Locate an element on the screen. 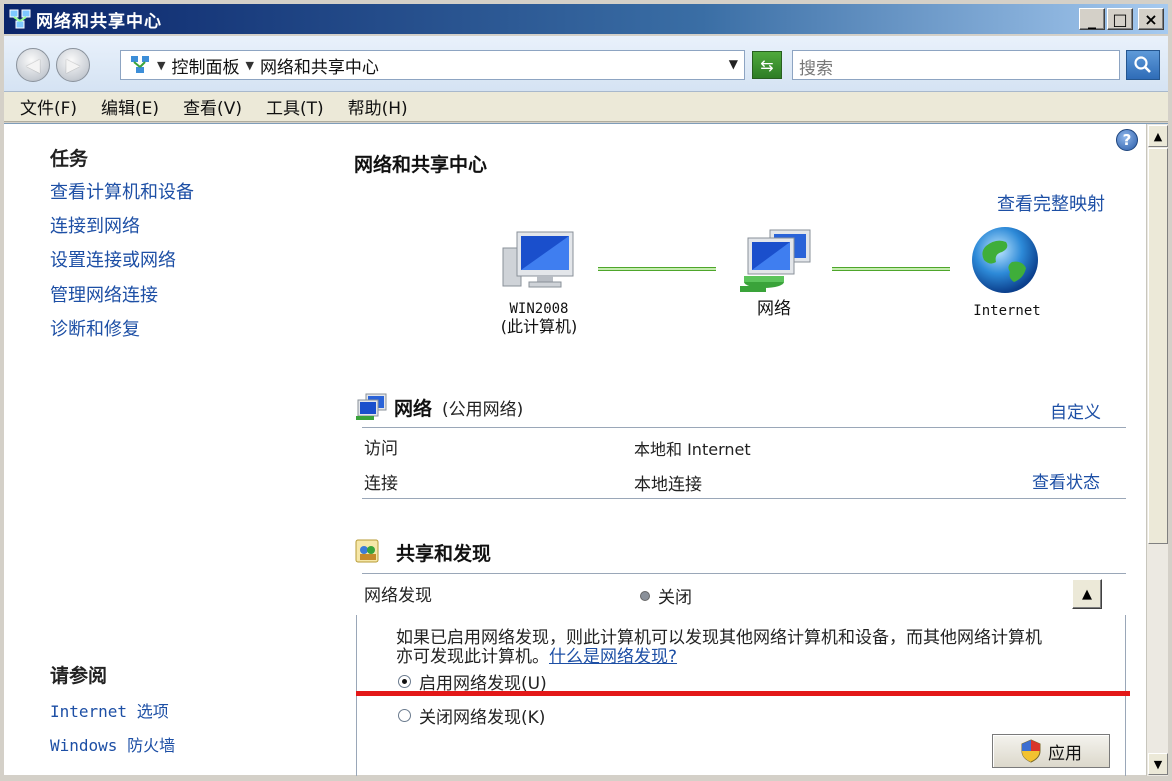  vertical-scrollbar: ▲ ▼ is located at coordinates (1157, 450).